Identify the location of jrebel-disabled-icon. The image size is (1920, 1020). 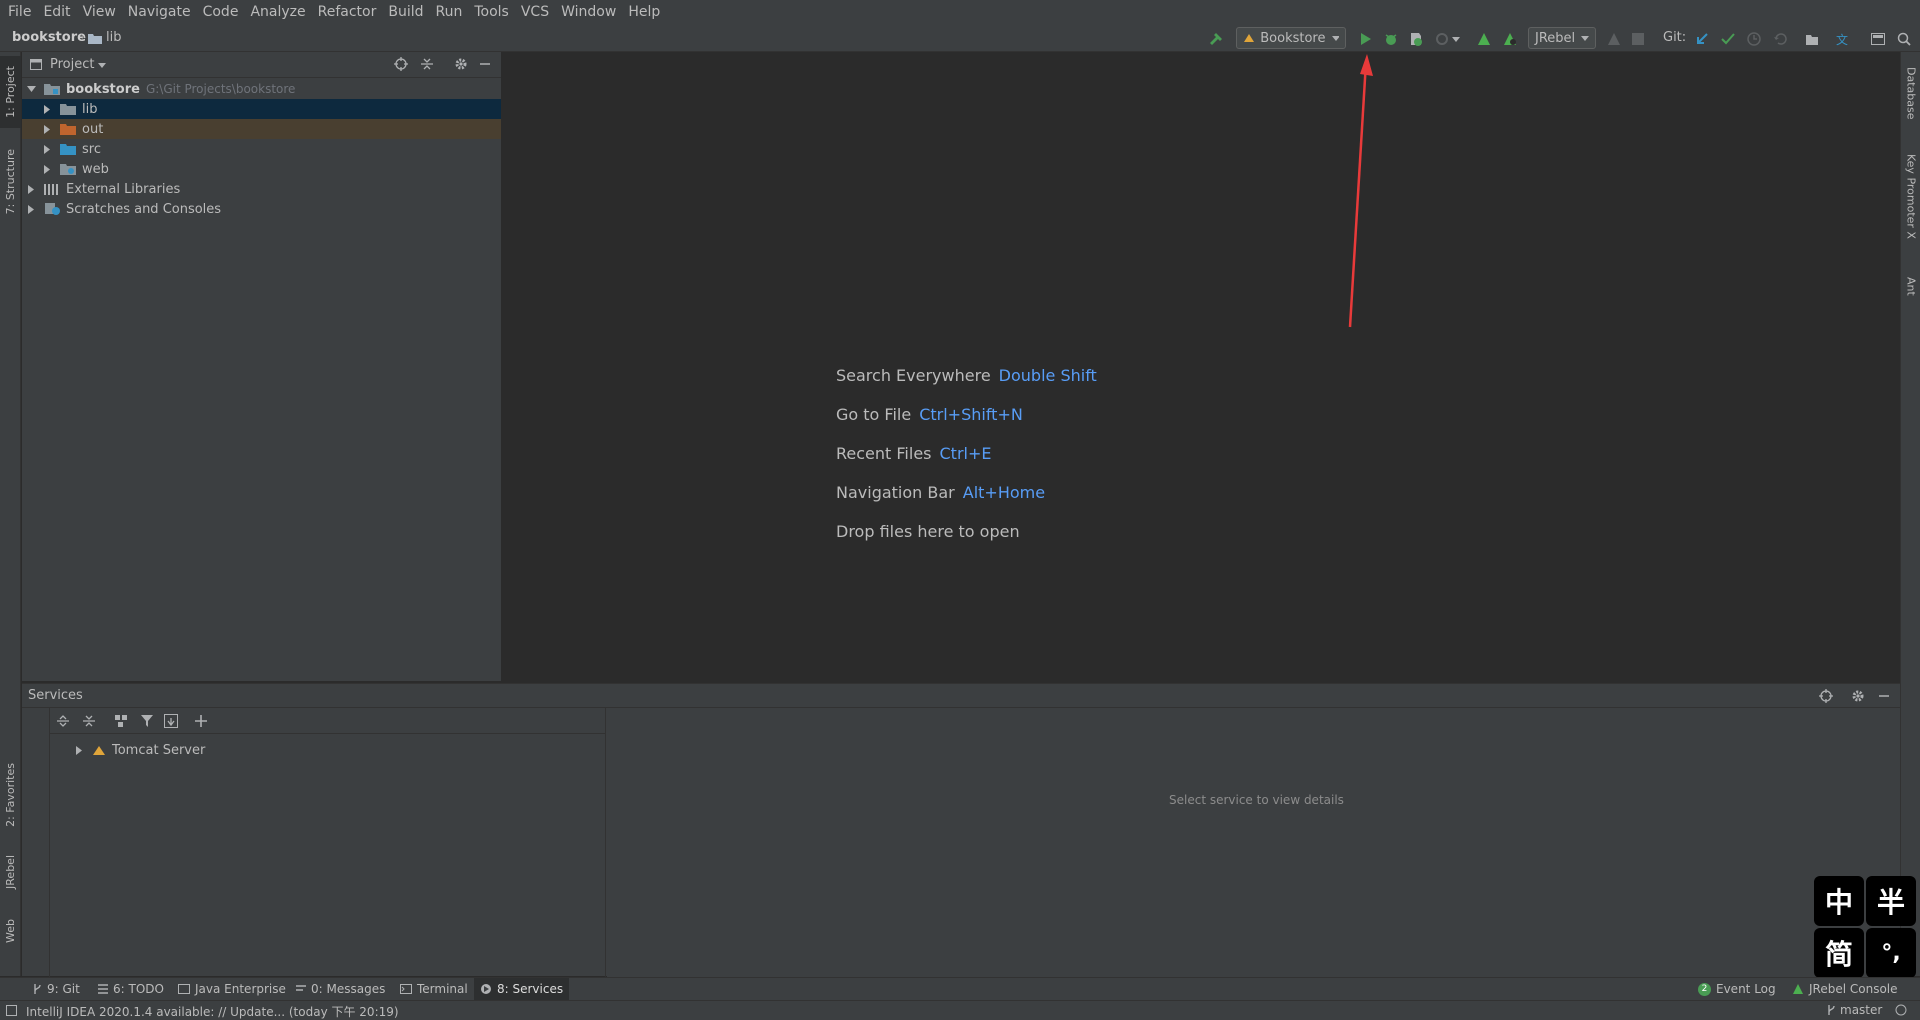
(1614, 39).